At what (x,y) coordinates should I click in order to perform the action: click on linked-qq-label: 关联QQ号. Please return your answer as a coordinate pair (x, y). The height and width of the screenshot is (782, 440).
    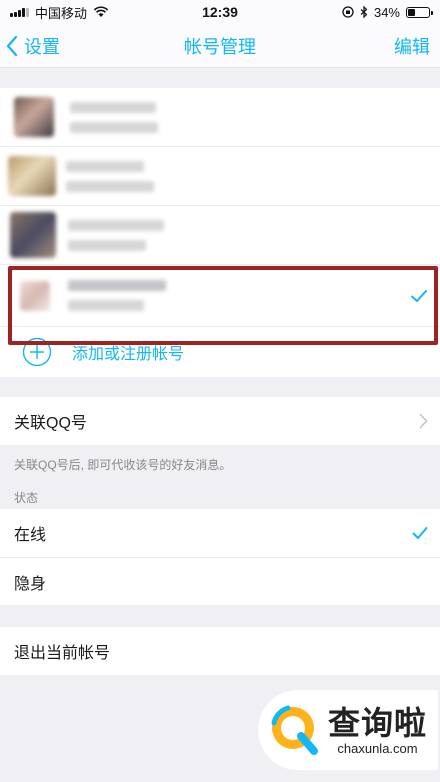
    Looking at the image, I should click on (50, 423).